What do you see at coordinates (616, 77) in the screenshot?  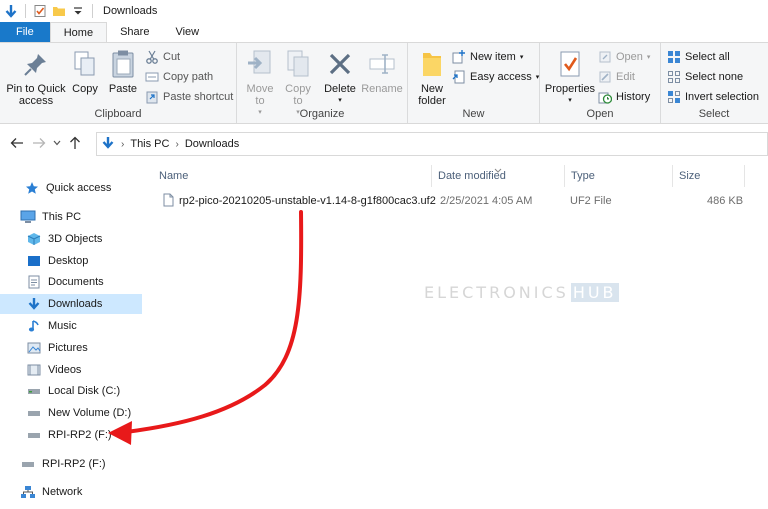 I see `edit-button: Edit` at bounding box center [616, 77].